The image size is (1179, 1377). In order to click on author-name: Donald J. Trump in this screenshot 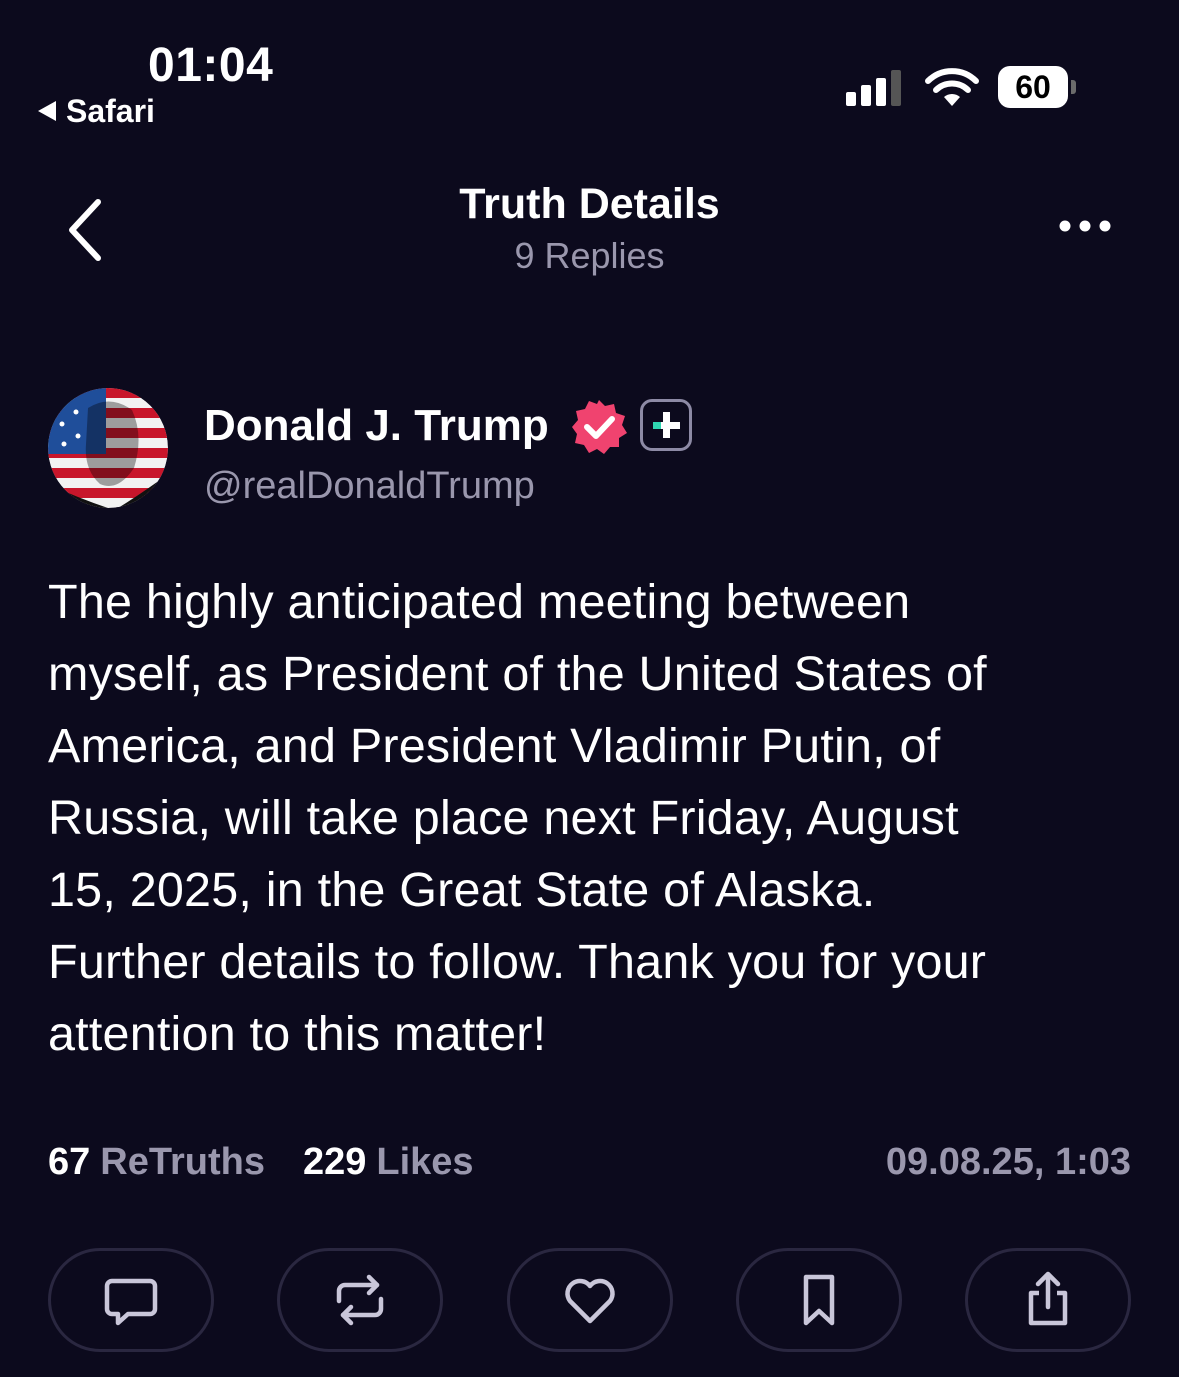, I will do `click(376, 426)`.